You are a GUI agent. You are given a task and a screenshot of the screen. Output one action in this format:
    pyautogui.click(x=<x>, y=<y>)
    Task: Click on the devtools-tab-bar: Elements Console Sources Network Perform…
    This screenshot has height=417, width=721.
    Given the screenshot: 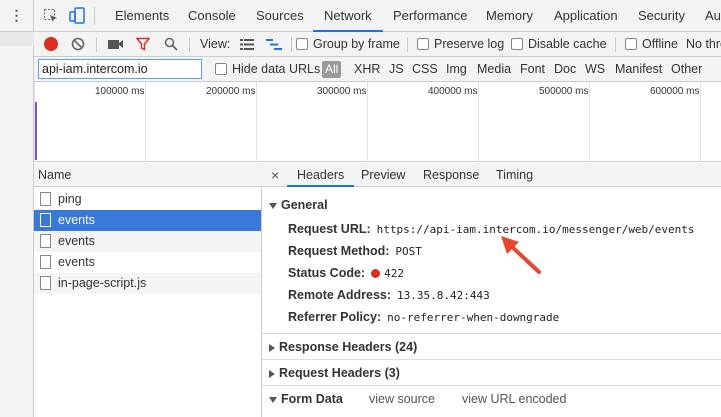 What is the action you would take?
    pyautogui.click(x=377, y=16)
    